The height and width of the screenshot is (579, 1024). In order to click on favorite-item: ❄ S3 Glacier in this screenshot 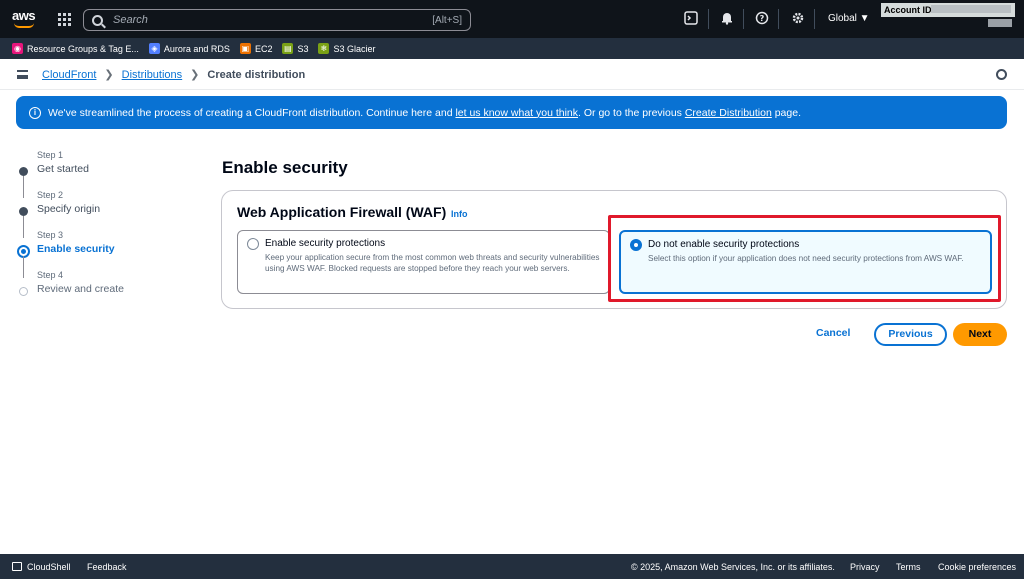, I will do `click(347, 48)`.